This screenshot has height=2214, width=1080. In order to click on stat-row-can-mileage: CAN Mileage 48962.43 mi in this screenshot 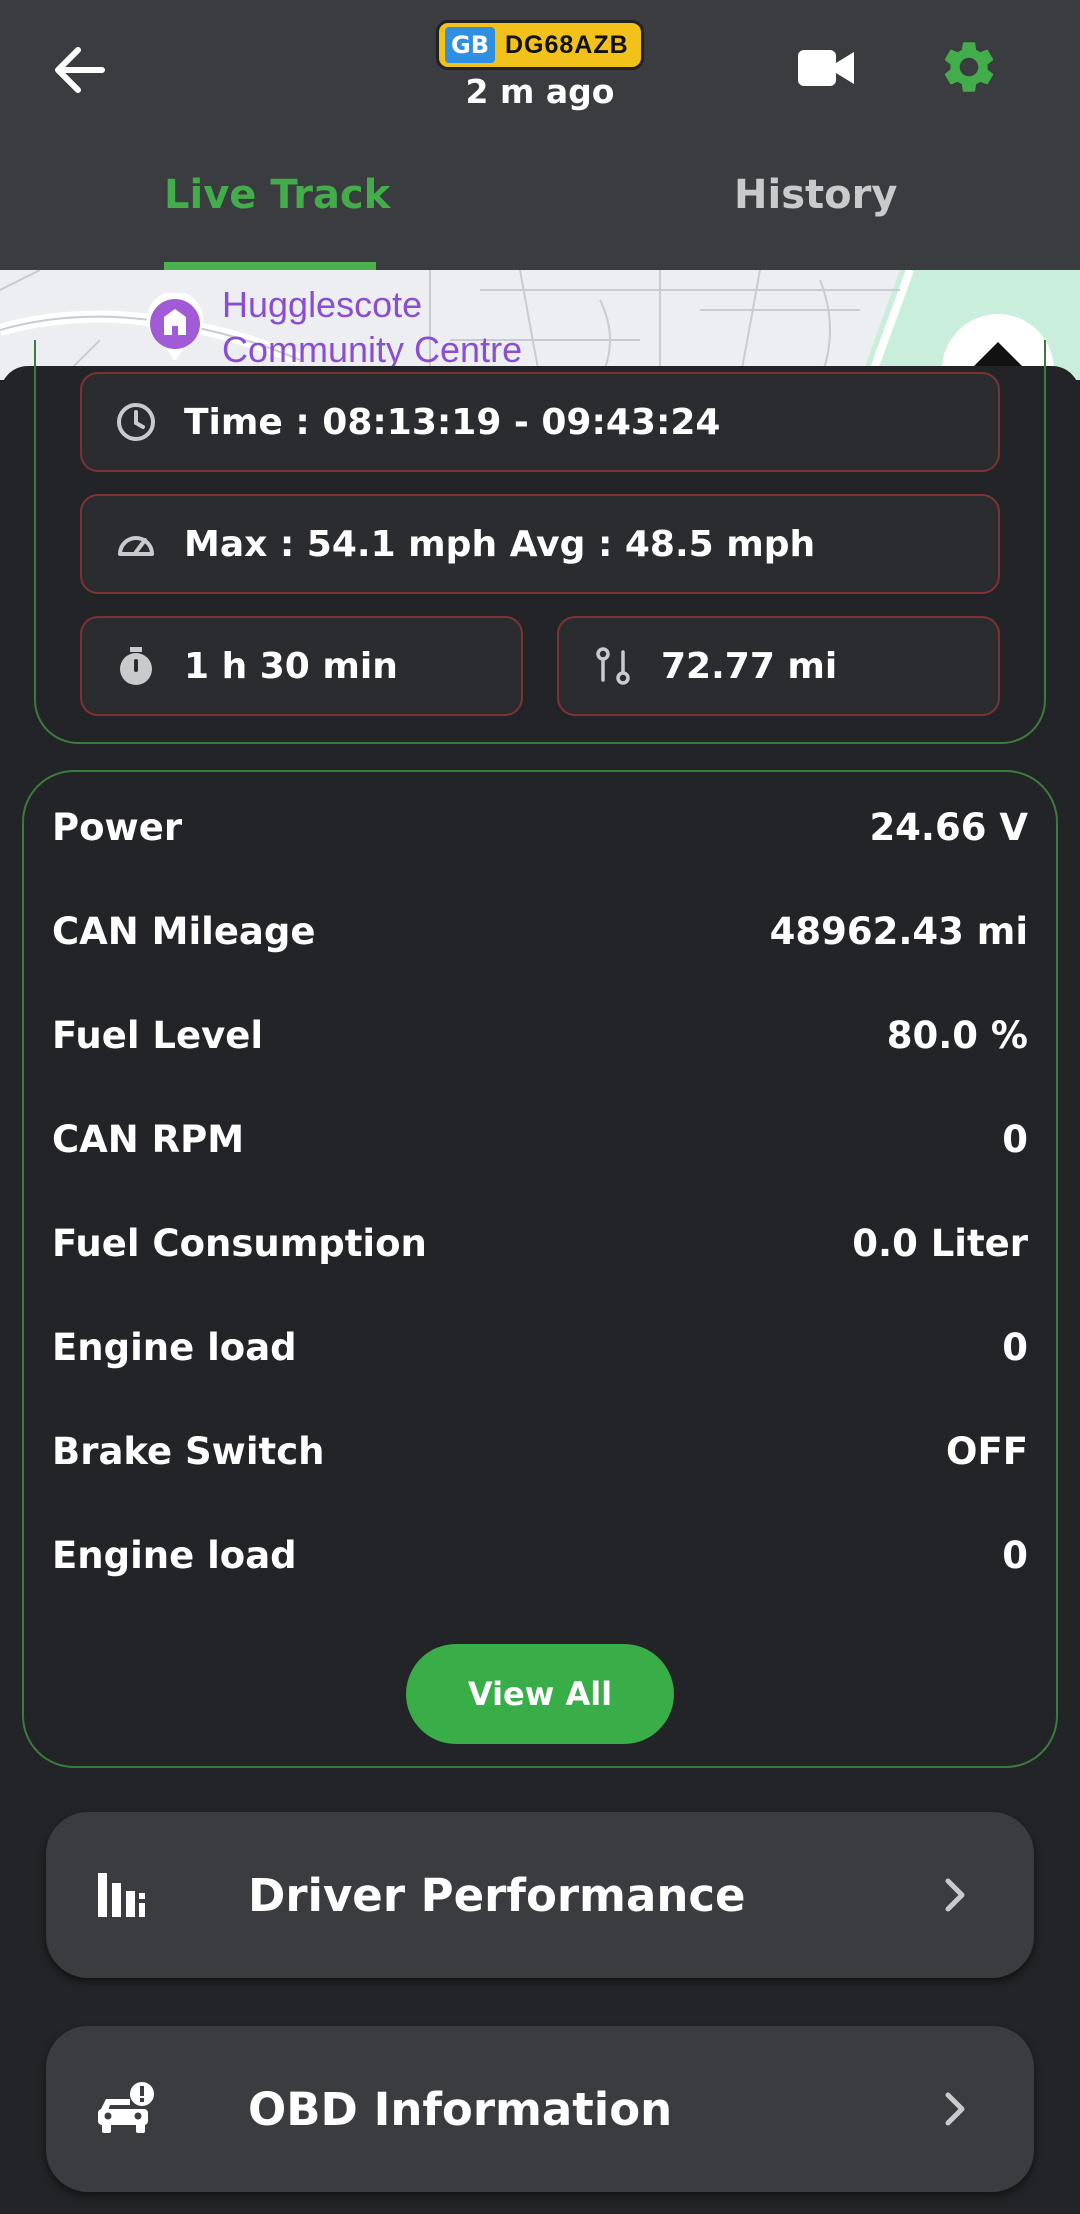, I will do `click(540, 931)`.